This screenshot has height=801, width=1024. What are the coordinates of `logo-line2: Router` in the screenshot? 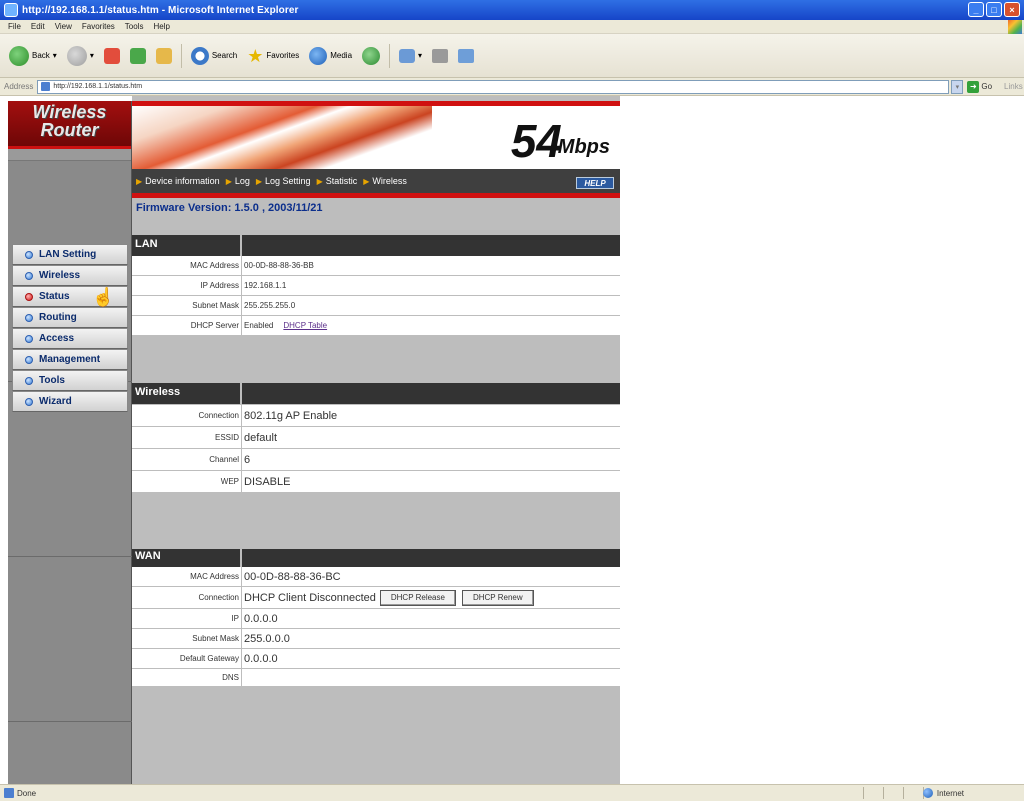 It's located at (69, 130).